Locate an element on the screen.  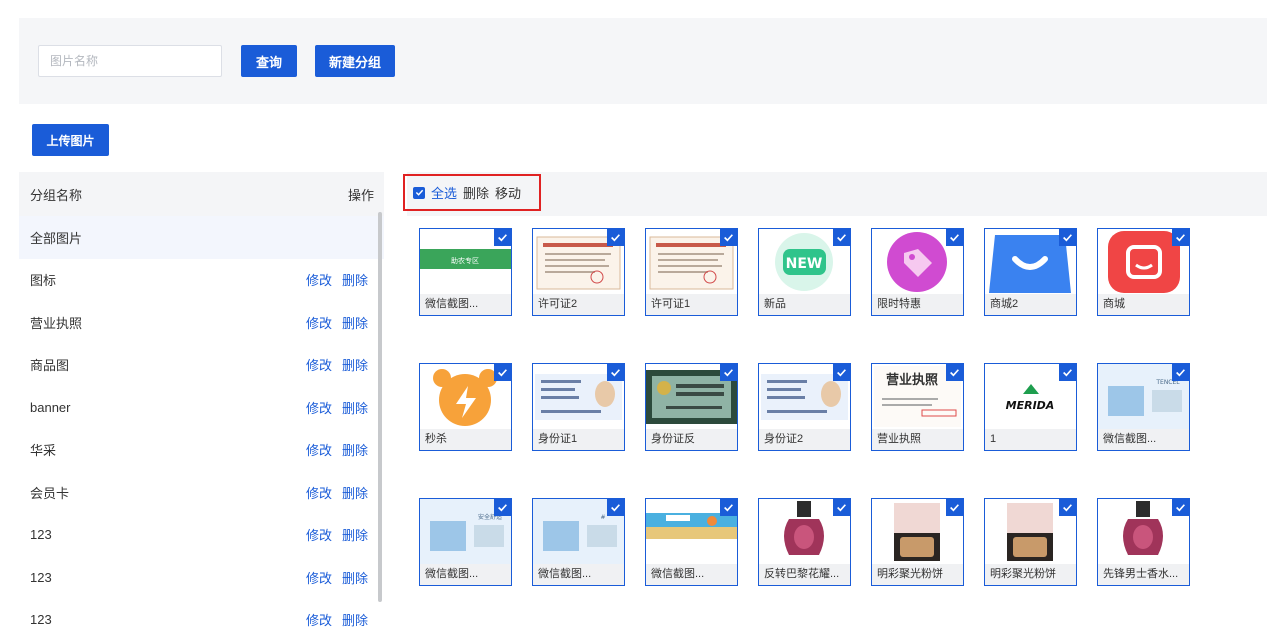
upload-image-button: 上传图片 is located at coordinates (70, 140).